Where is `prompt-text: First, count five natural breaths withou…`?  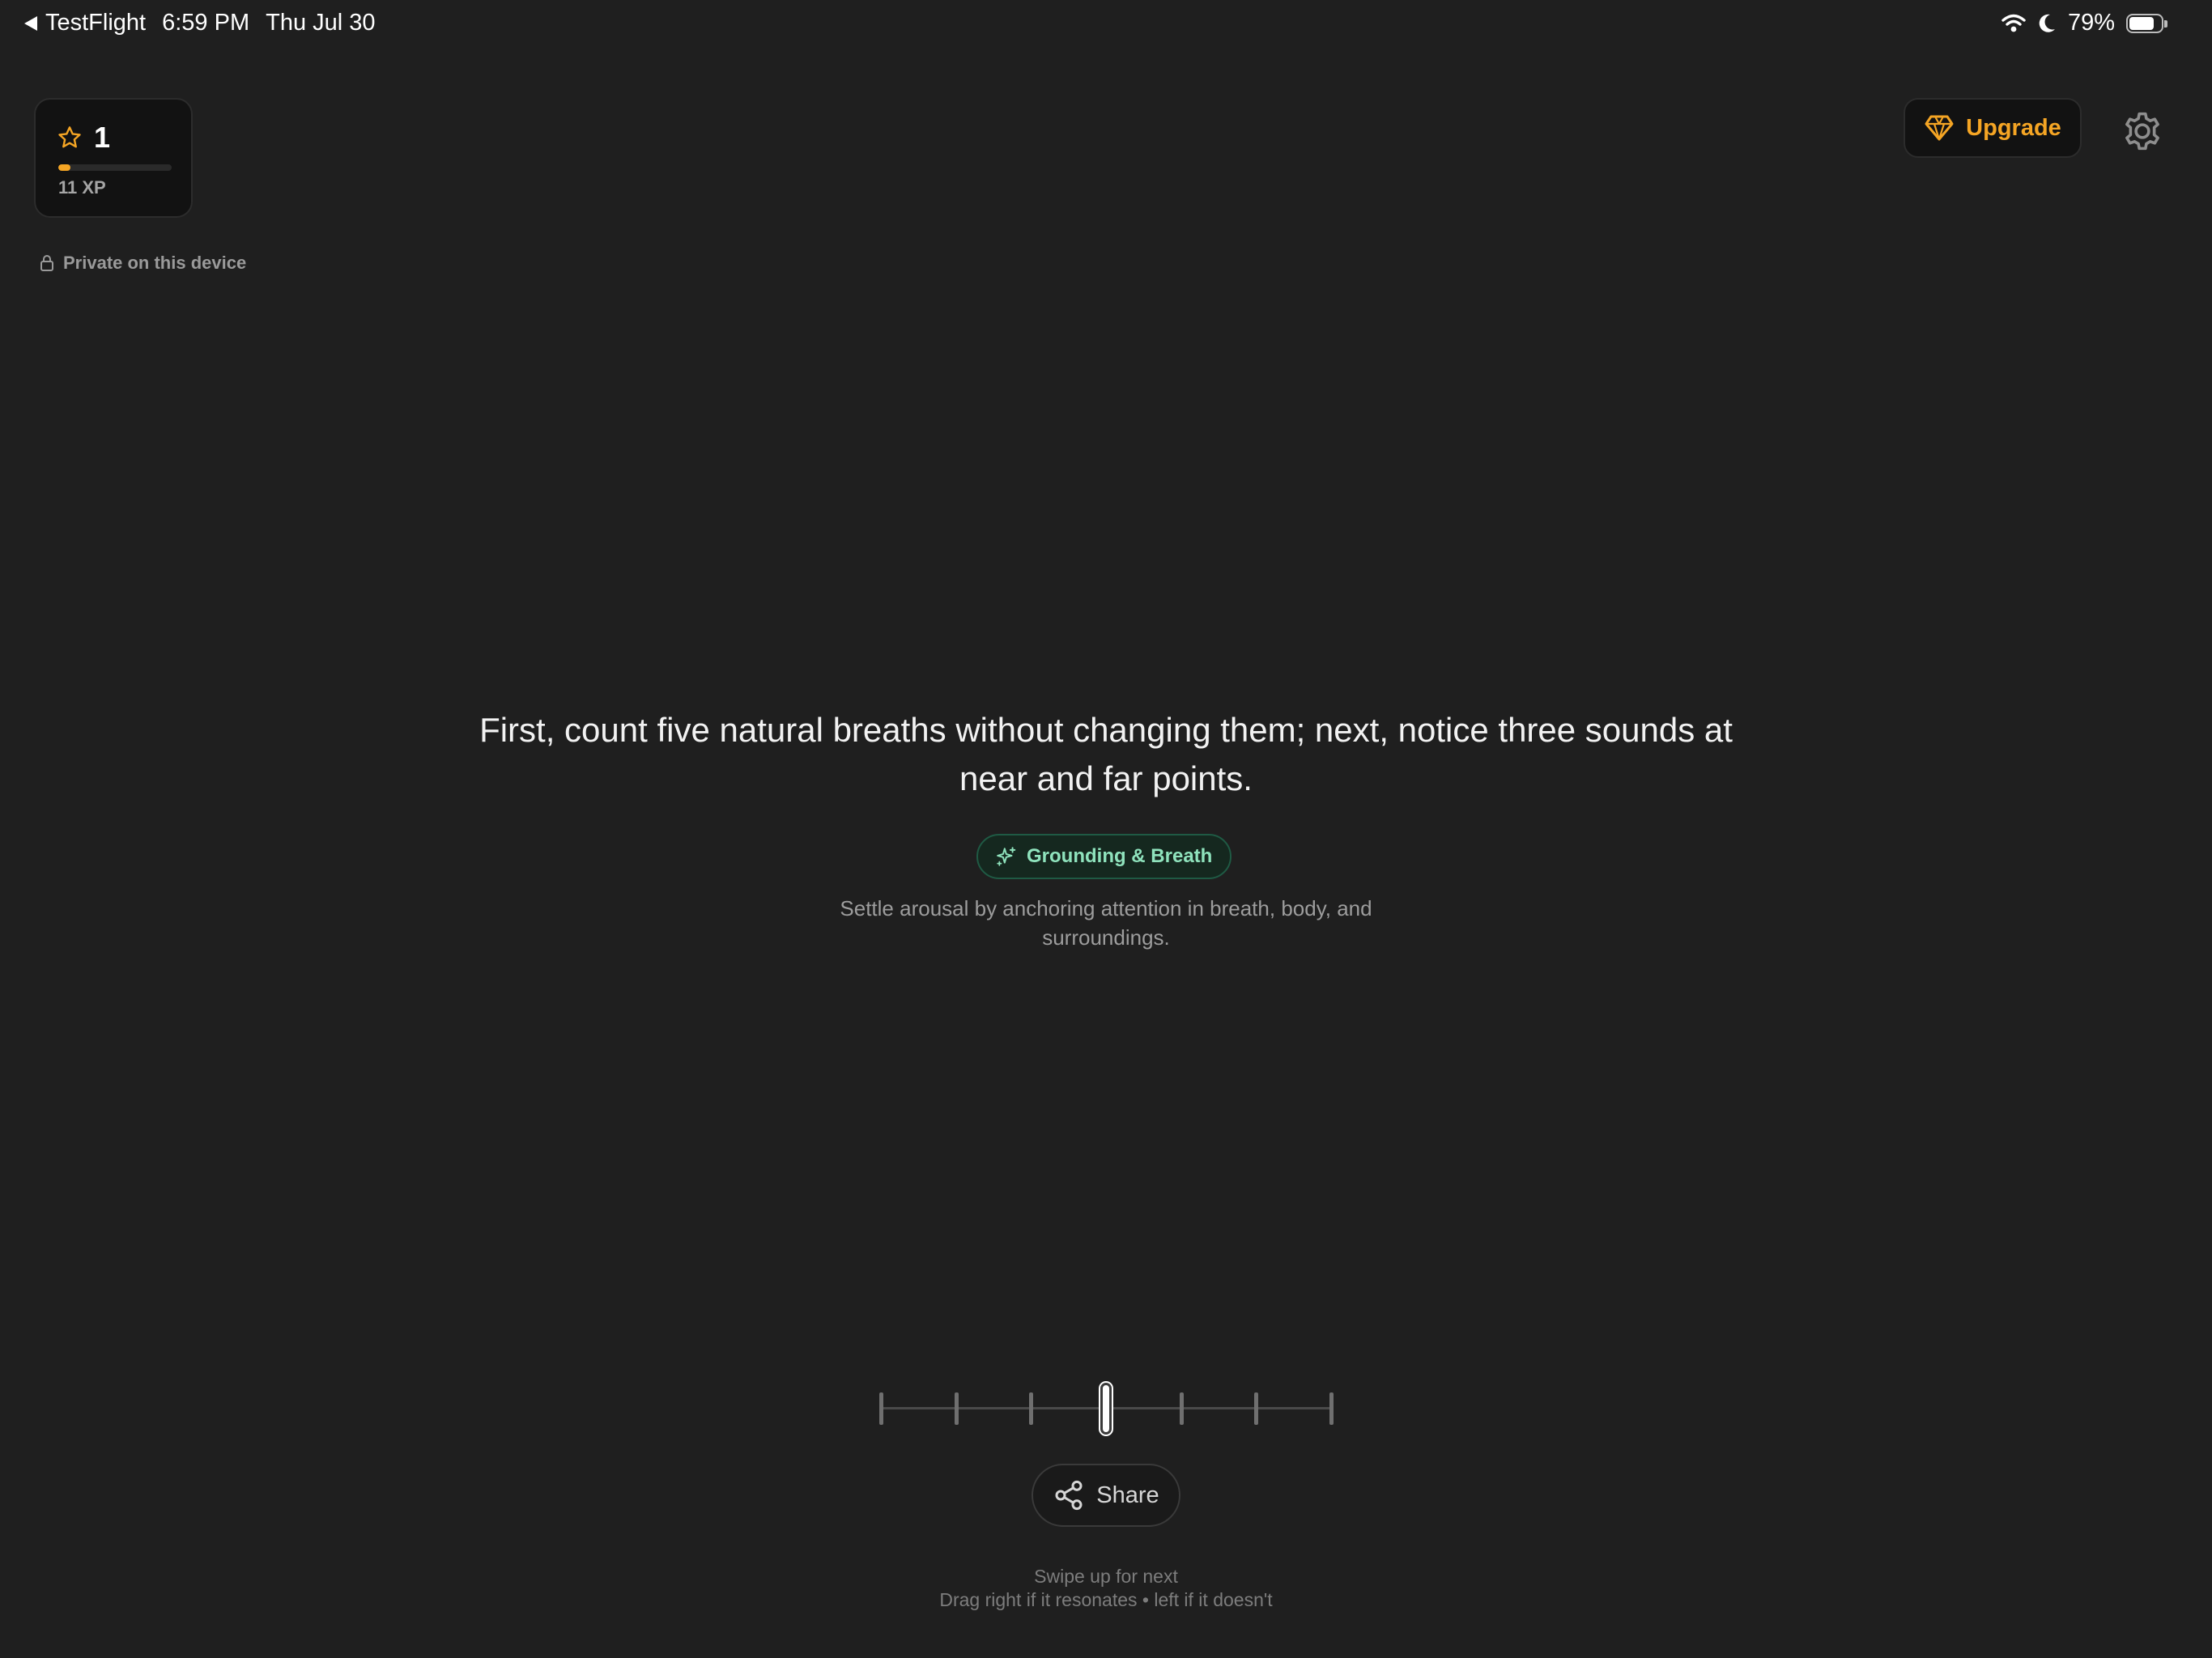 prompt-text: First, count five natural breaths withou… is located at coordinates (1106, 754).